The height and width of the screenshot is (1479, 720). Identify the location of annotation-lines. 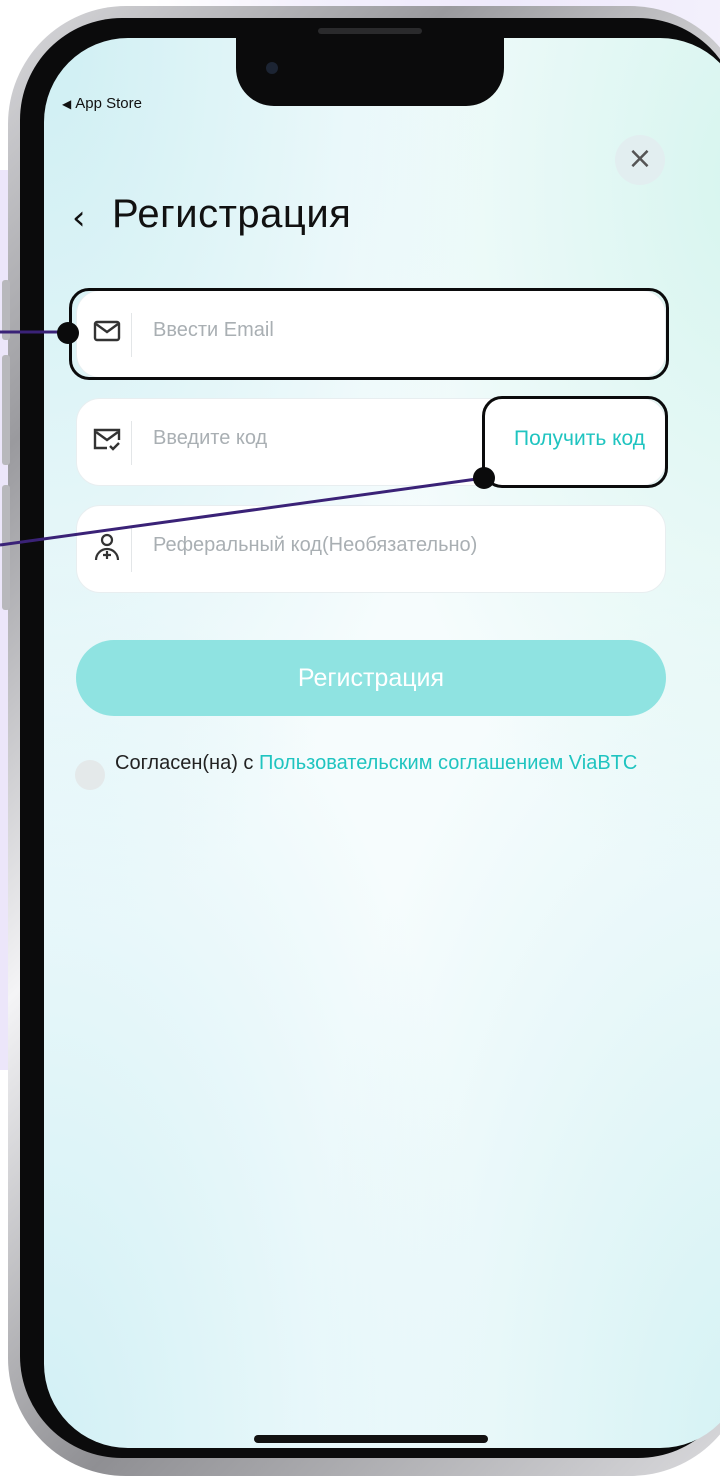
(242, 438).